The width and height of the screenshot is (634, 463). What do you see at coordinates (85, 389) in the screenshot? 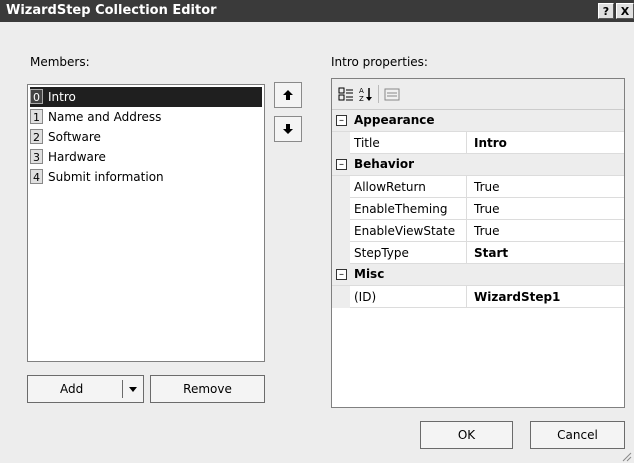
I see `add-button: Add` at bounding box center [85, 389].